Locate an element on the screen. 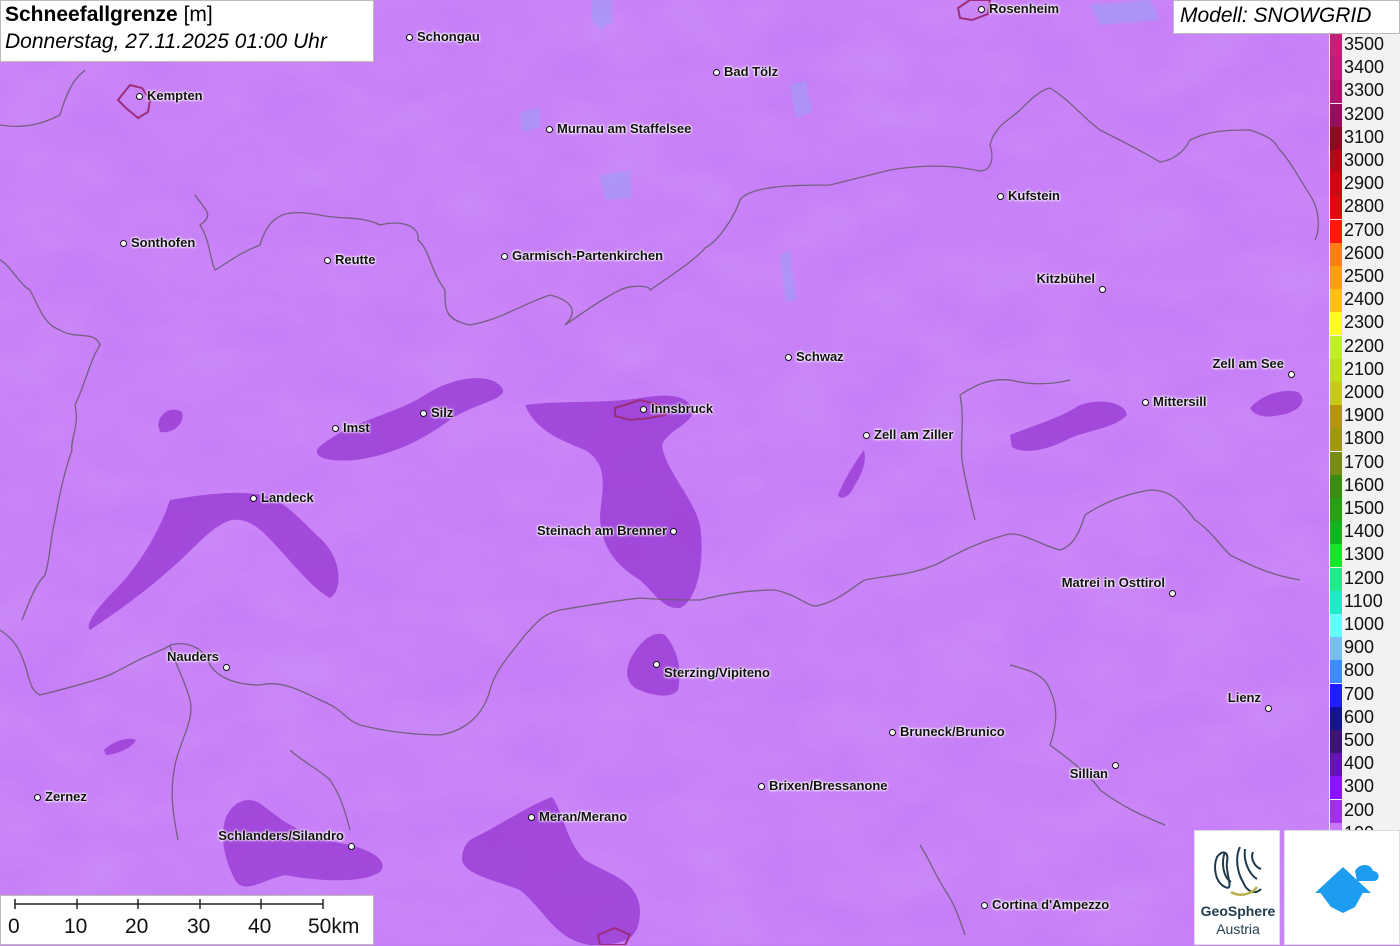 The image size is (1400, 946). city-marker-schlanders-silandro is located at coordinates (351, 846).